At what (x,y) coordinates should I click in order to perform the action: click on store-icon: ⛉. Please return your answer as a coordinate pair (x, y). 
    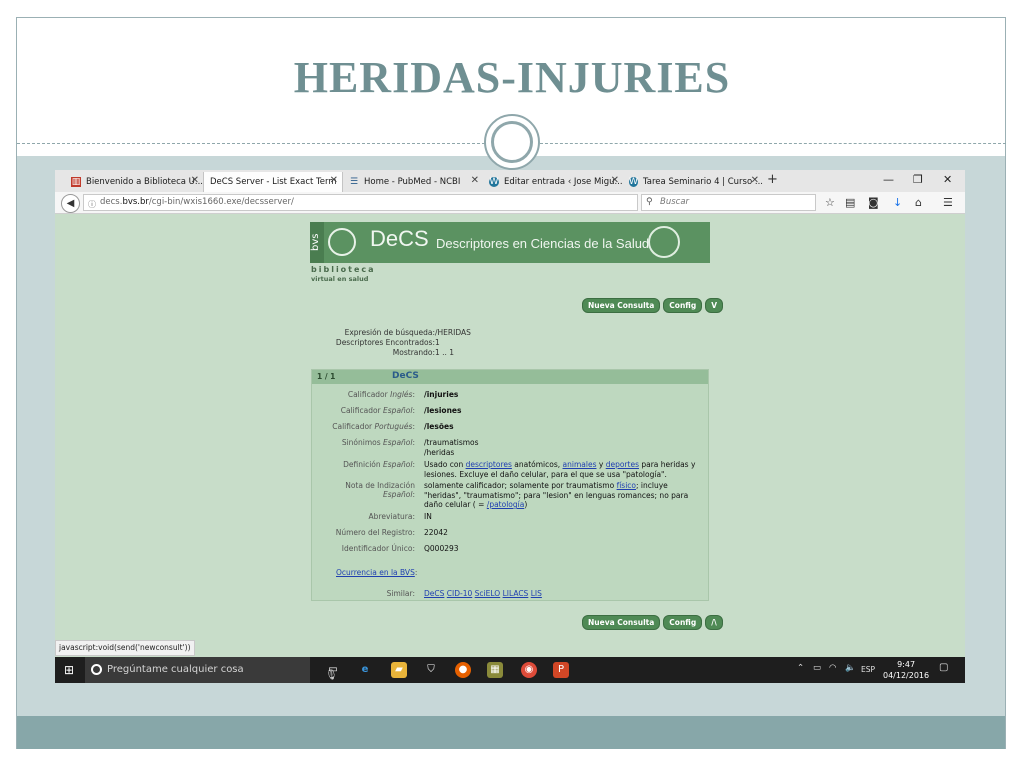
    Looking at the image, I should click on (431, 670).